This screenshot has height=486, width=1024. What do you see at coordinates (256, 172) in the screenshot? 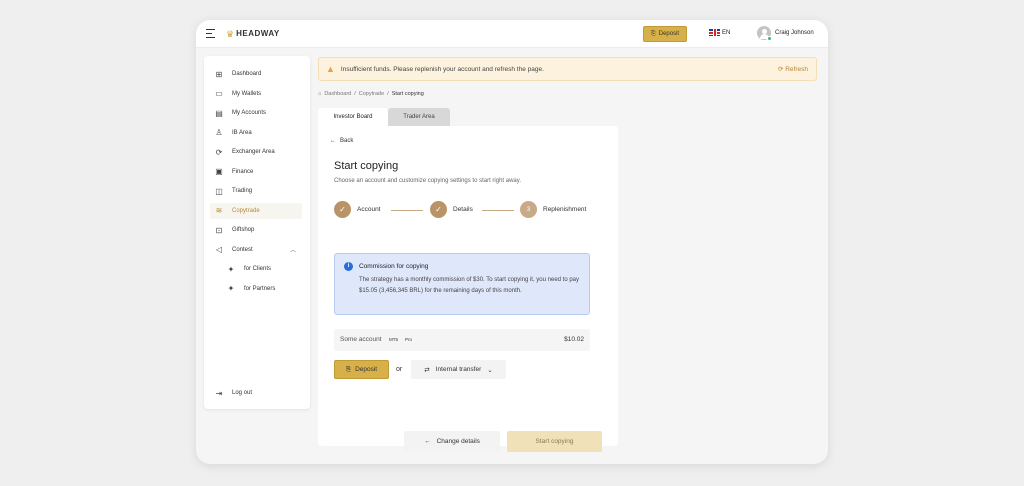
I see `sidebar-item-finance: ▣ Finance` at bounding box center [256, 172].